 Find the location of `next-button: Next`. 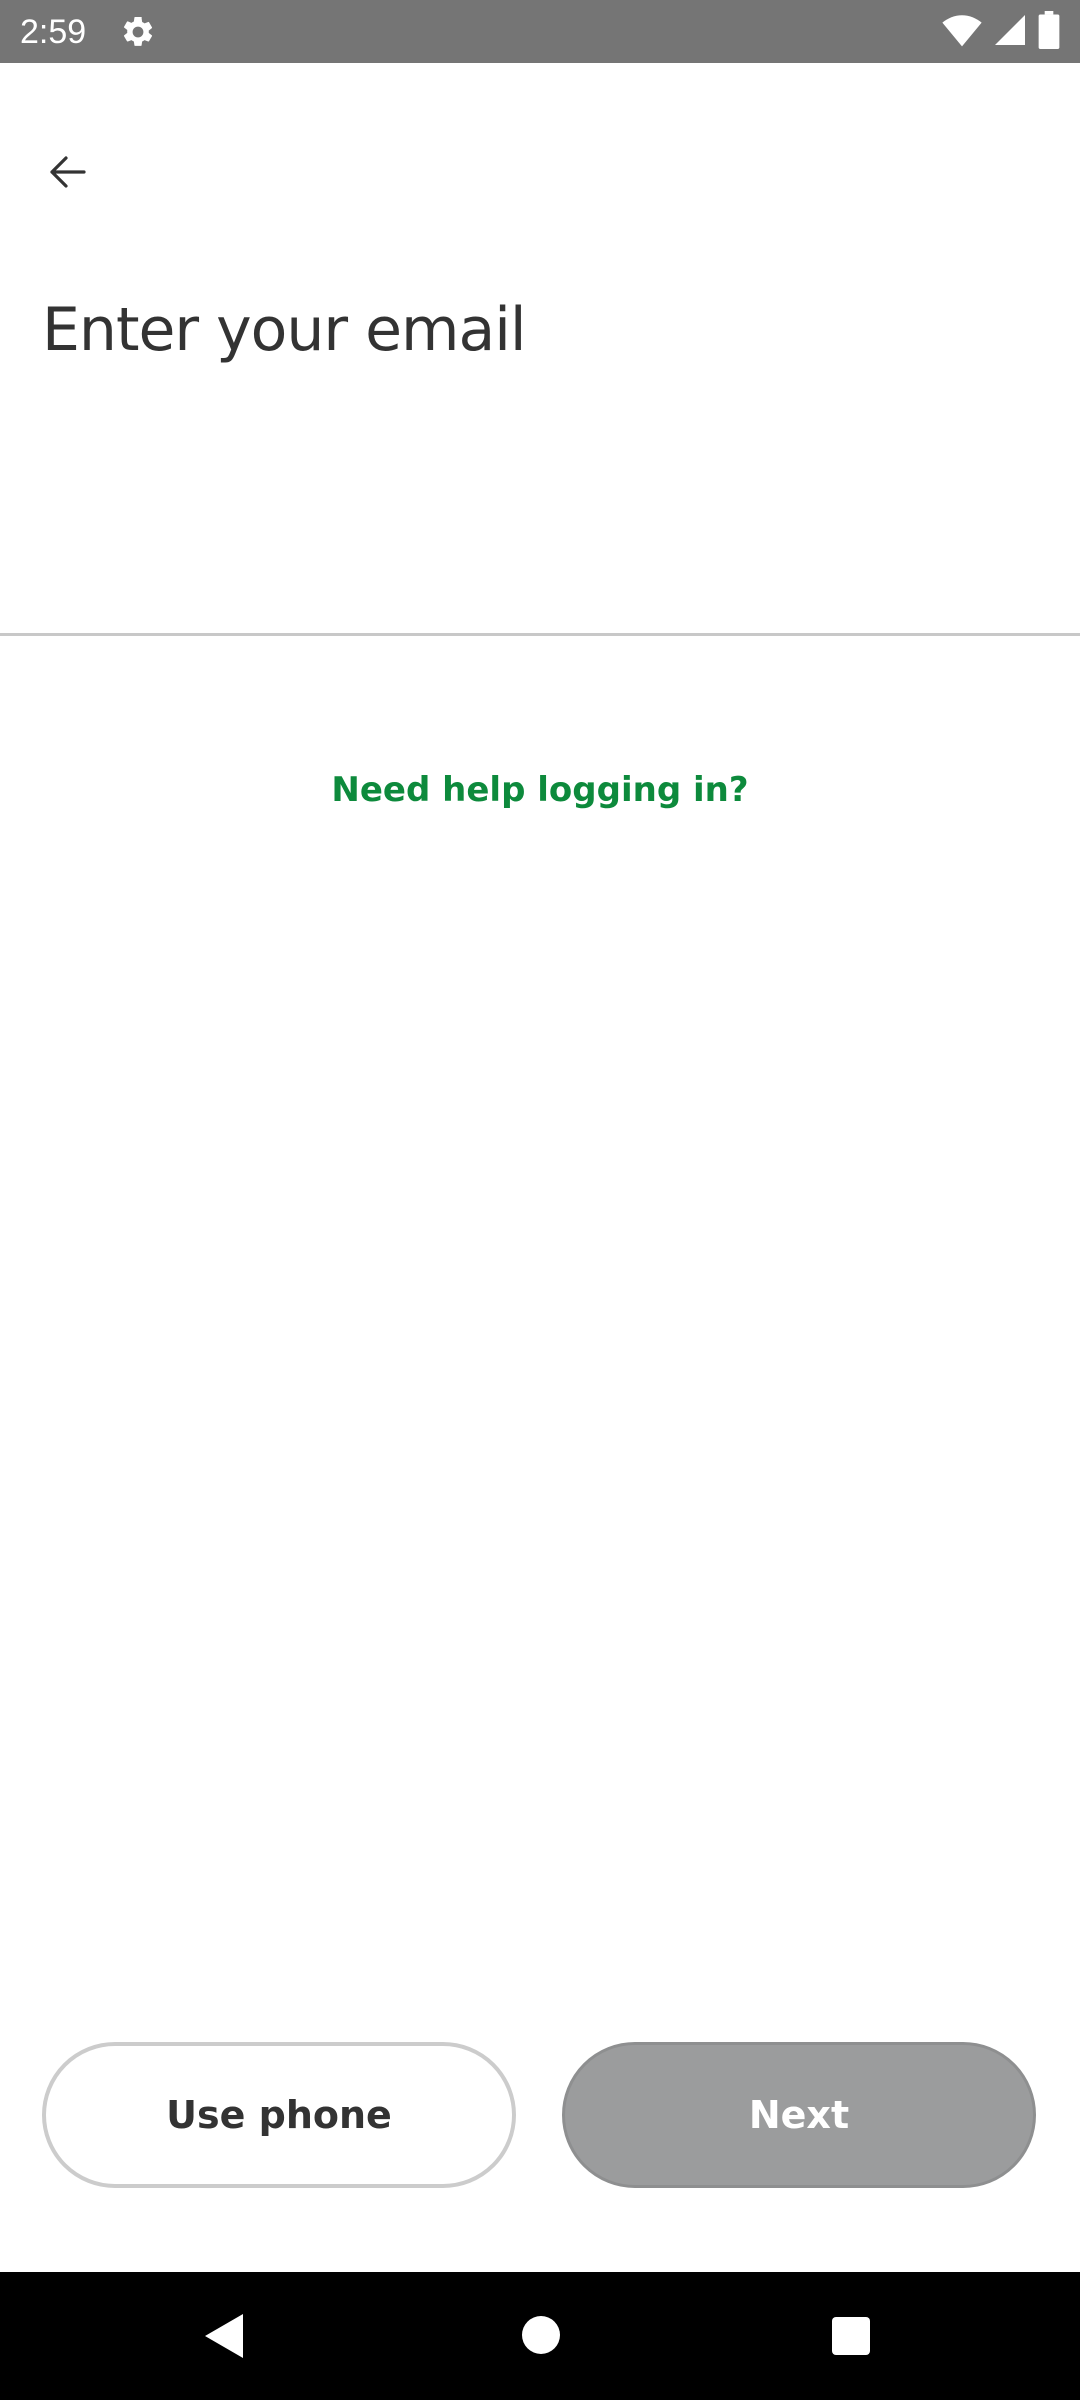

next-button: Next is located at coordinates (799, 2115).